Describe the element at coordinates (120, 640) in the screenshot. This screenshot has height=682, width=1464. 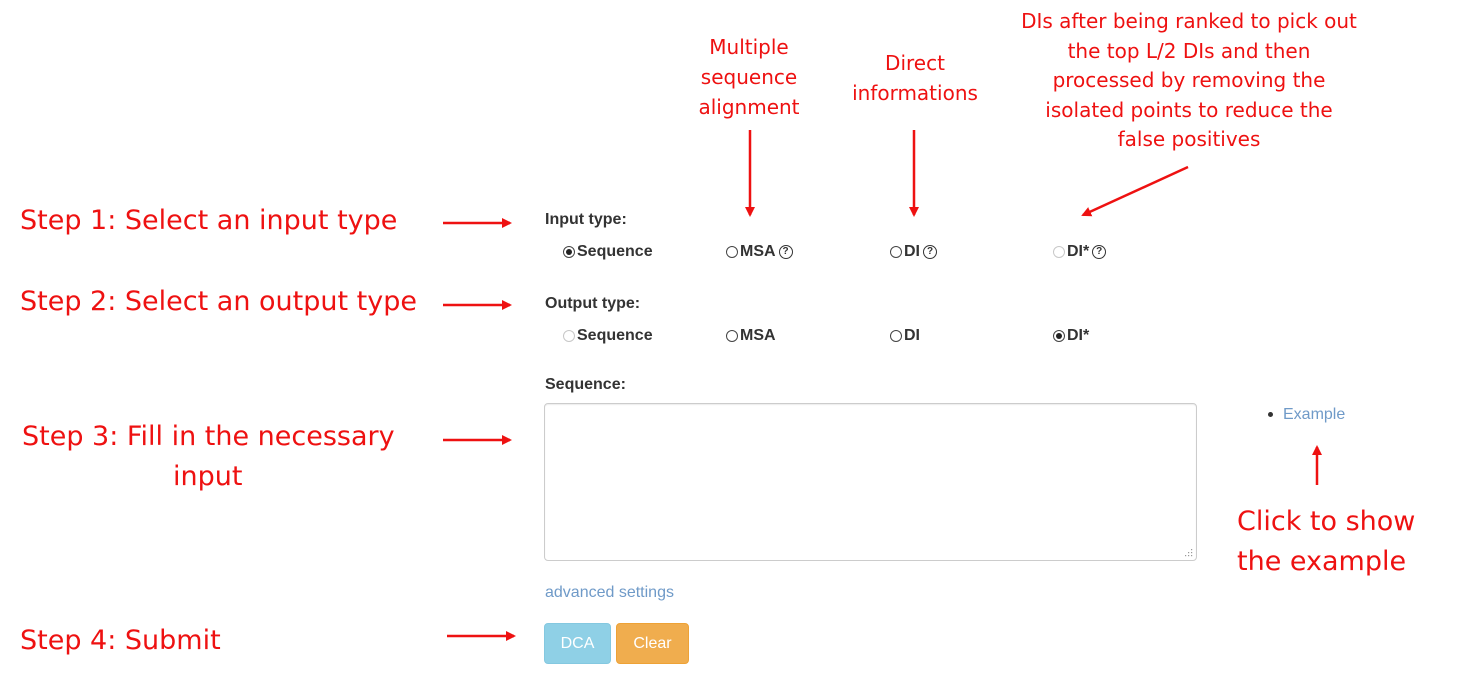
I see `step4-label: Step 4: Submit` at that location.